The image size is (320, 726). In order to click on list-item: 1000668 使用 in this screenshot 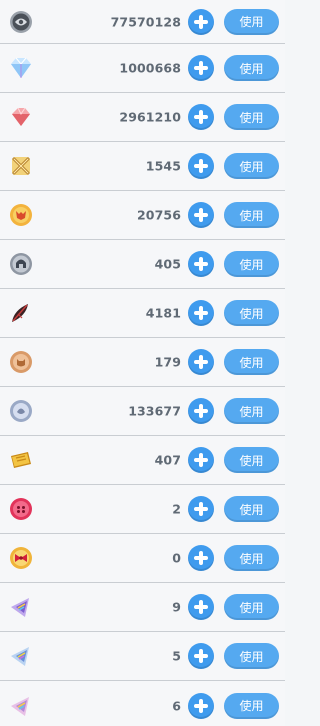, I will do `click(142, 68)`.